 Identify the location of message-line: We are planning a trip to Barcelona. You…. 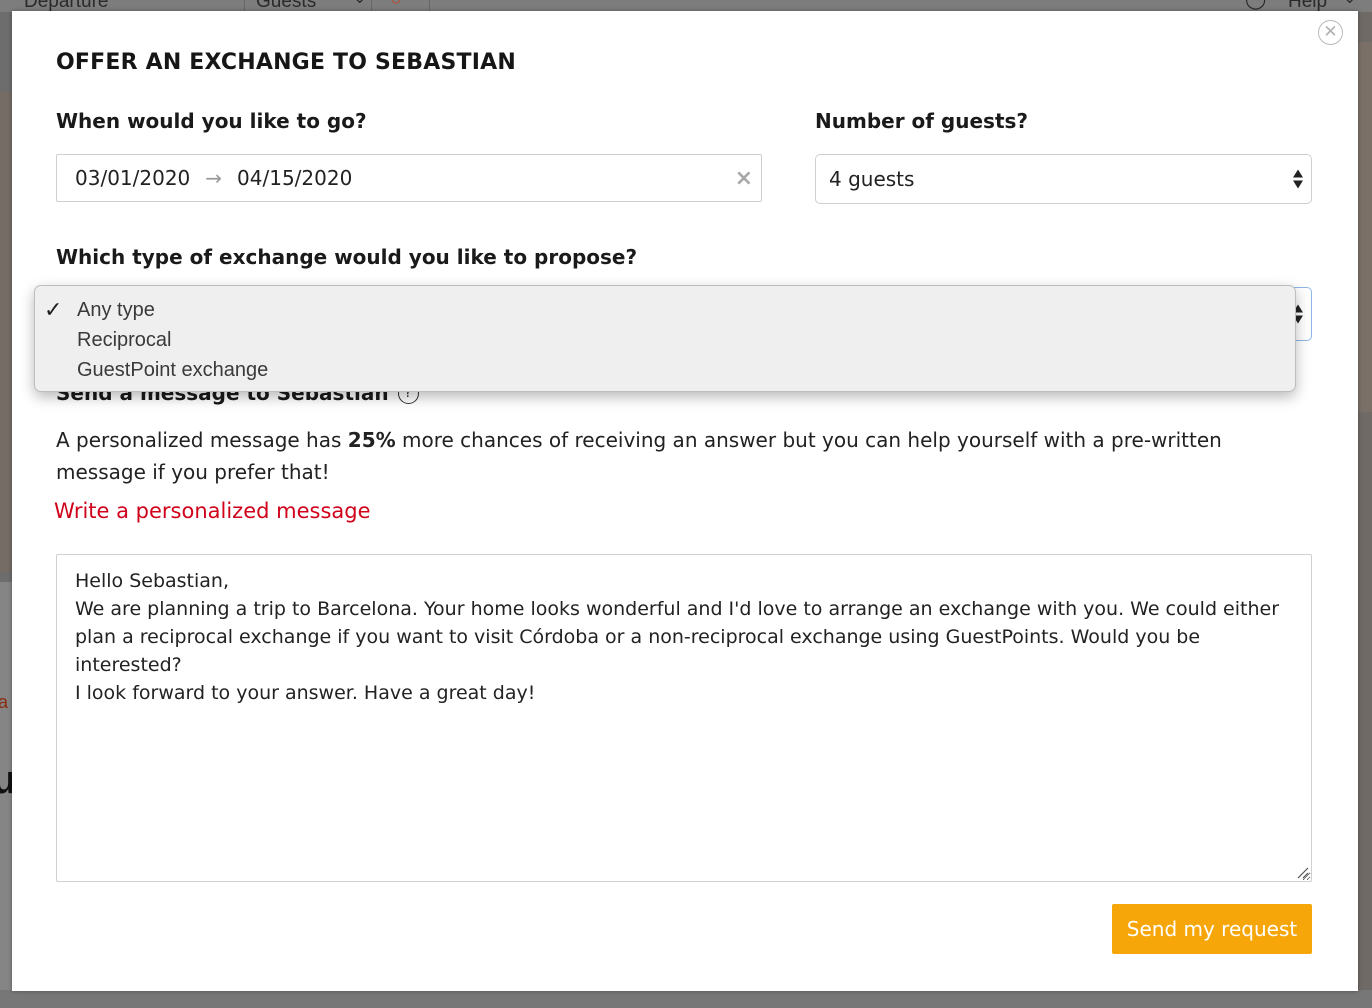
(677, 637).